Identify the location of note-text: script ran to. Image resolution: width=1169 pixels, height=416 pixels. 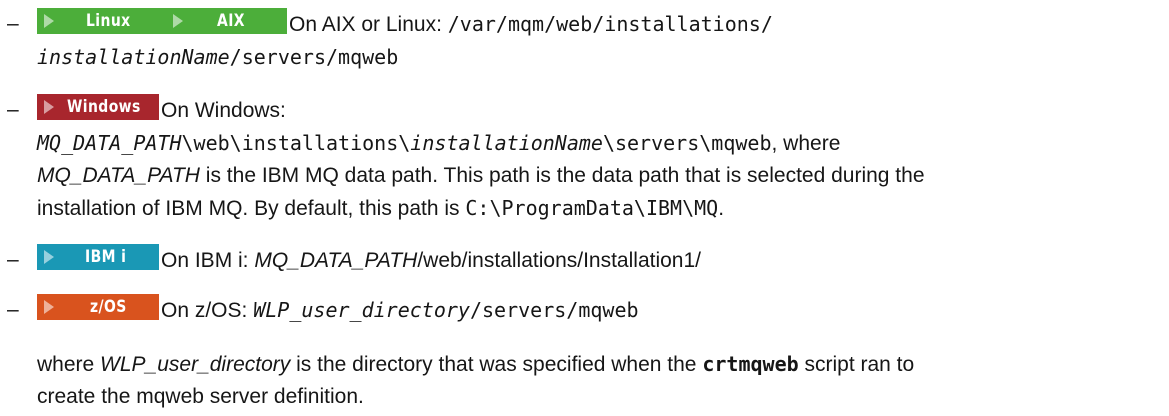
(856, 364).